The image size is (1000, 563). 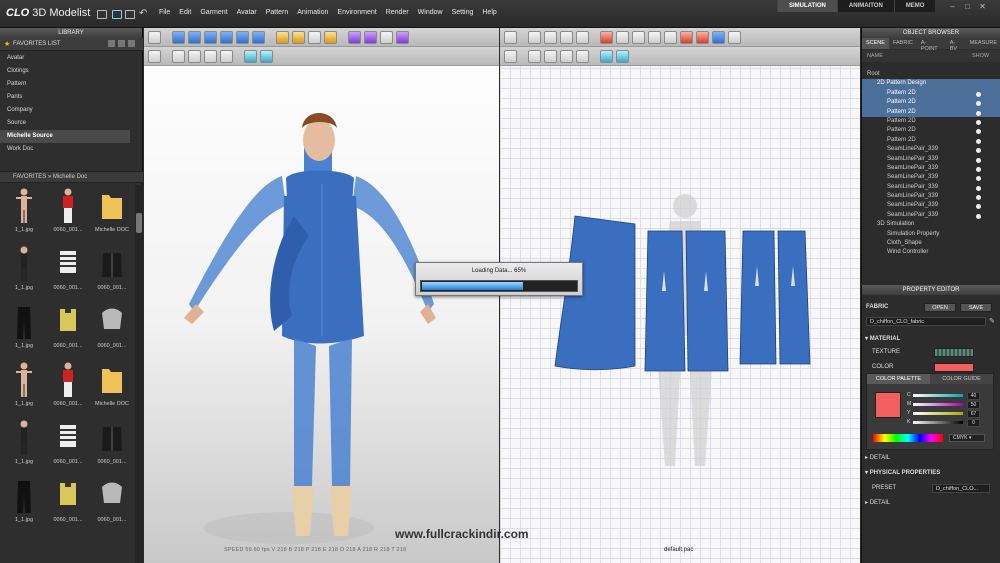 I want to click on favorite-item: Avatar, so click(x=71, y=58).